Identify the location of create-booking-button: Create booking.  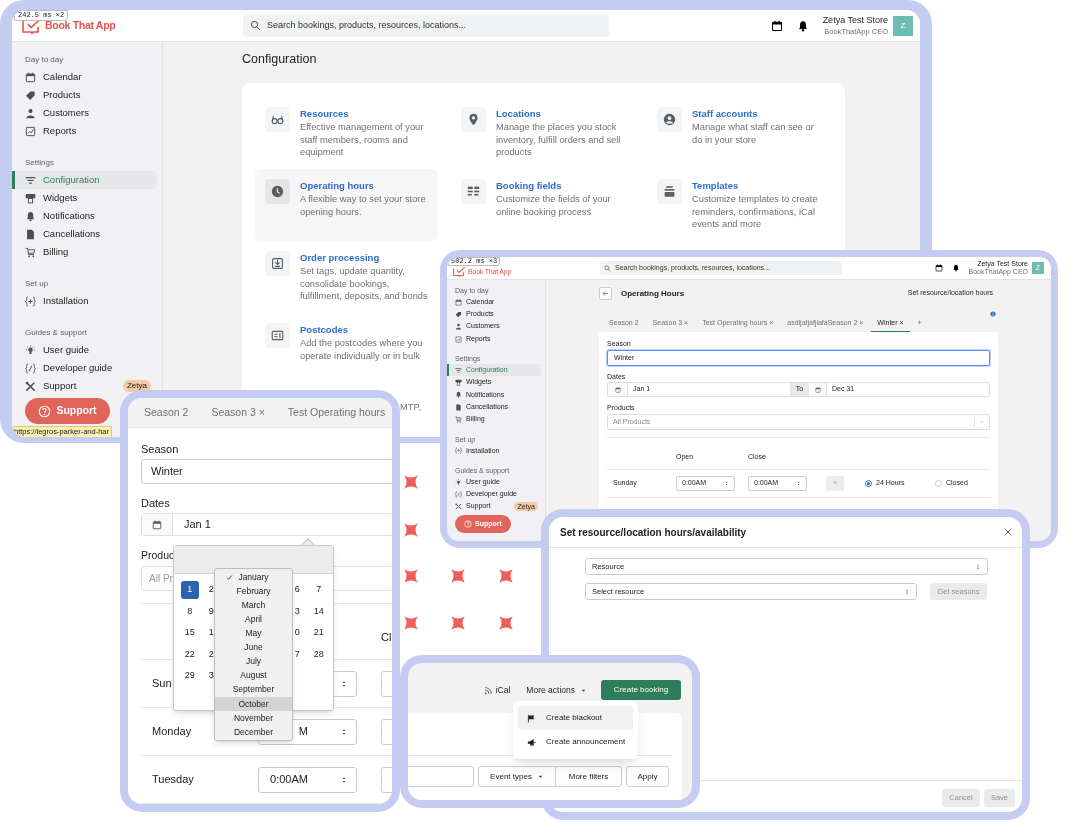
(641, 690).